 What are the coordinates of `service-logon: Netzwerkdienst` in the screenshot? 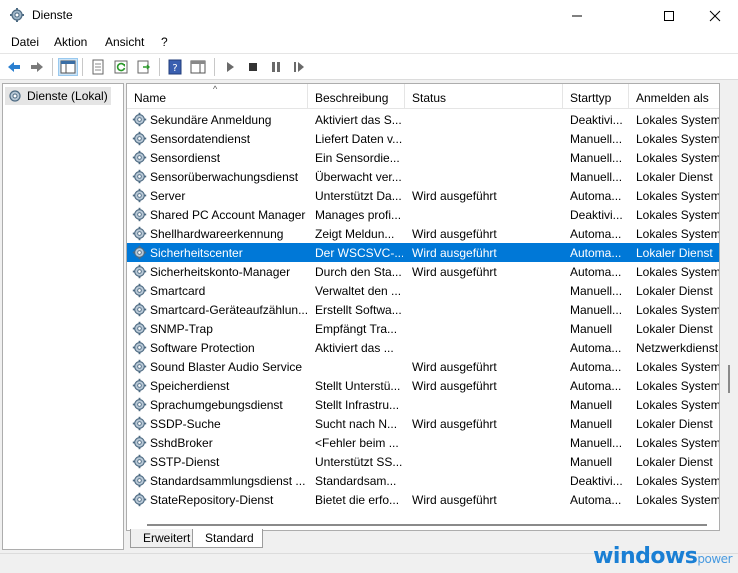 It's located at (677, 348).